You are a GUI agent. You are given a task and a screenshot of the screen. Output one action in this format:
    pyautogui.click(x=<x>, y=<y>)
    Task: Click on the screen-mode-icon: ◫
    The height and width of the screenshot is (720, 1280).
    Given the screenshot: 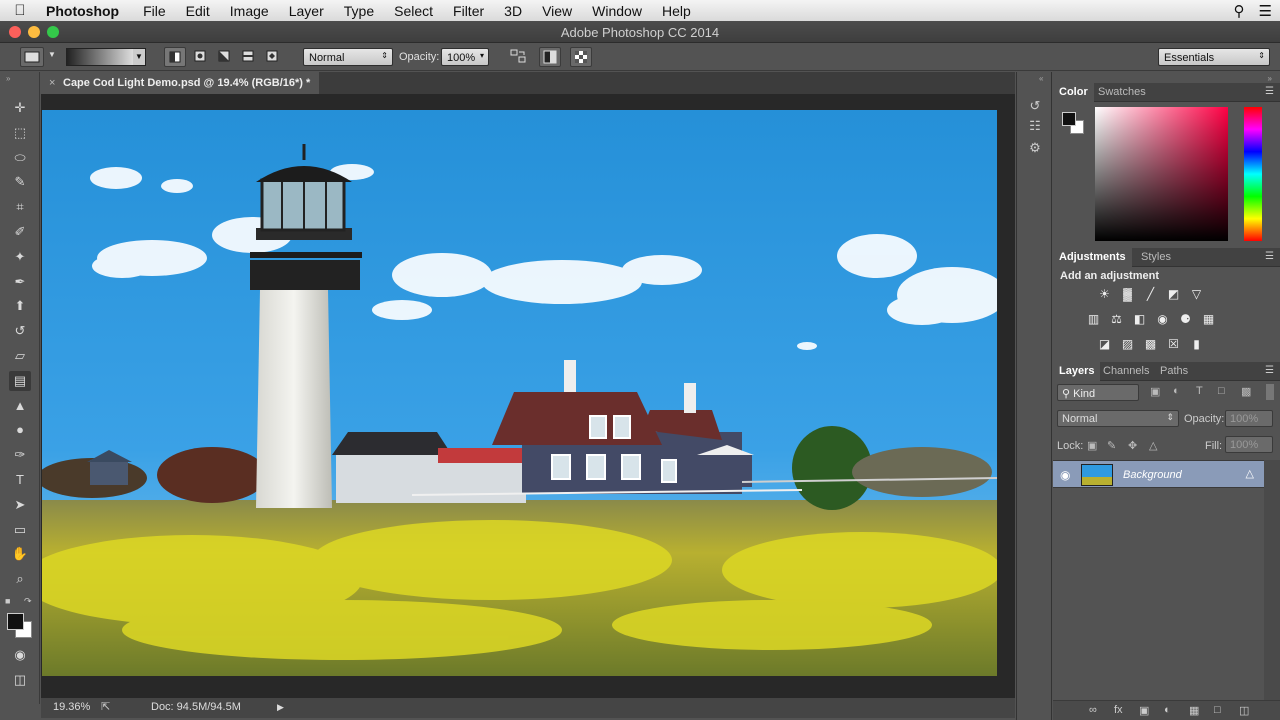 What is the action you would take?
    pyautogui.click(x=20, y=680)
    